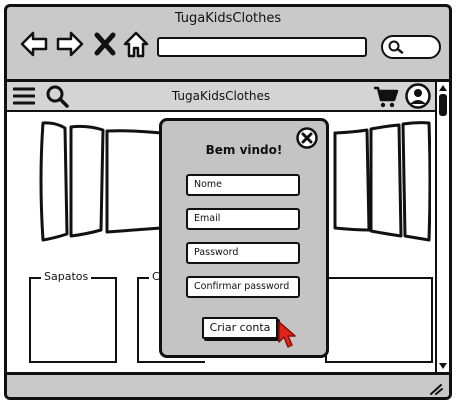  I want to click on close-x-icon, so click(105, 44).